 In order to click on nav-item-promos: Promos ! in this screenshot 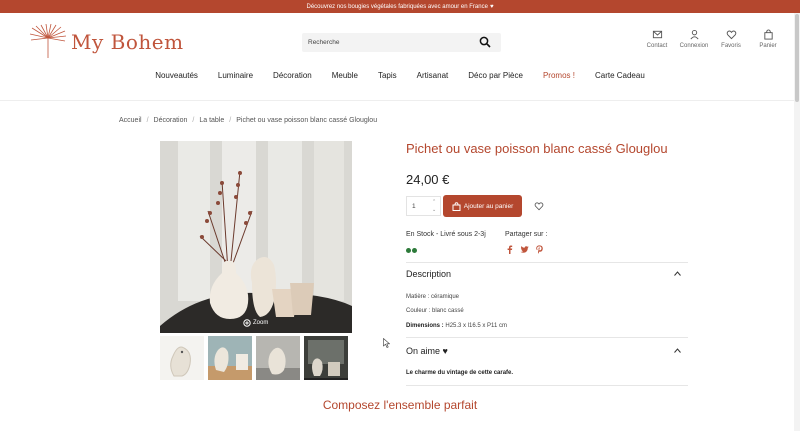, I will do `click(559, 75)`.